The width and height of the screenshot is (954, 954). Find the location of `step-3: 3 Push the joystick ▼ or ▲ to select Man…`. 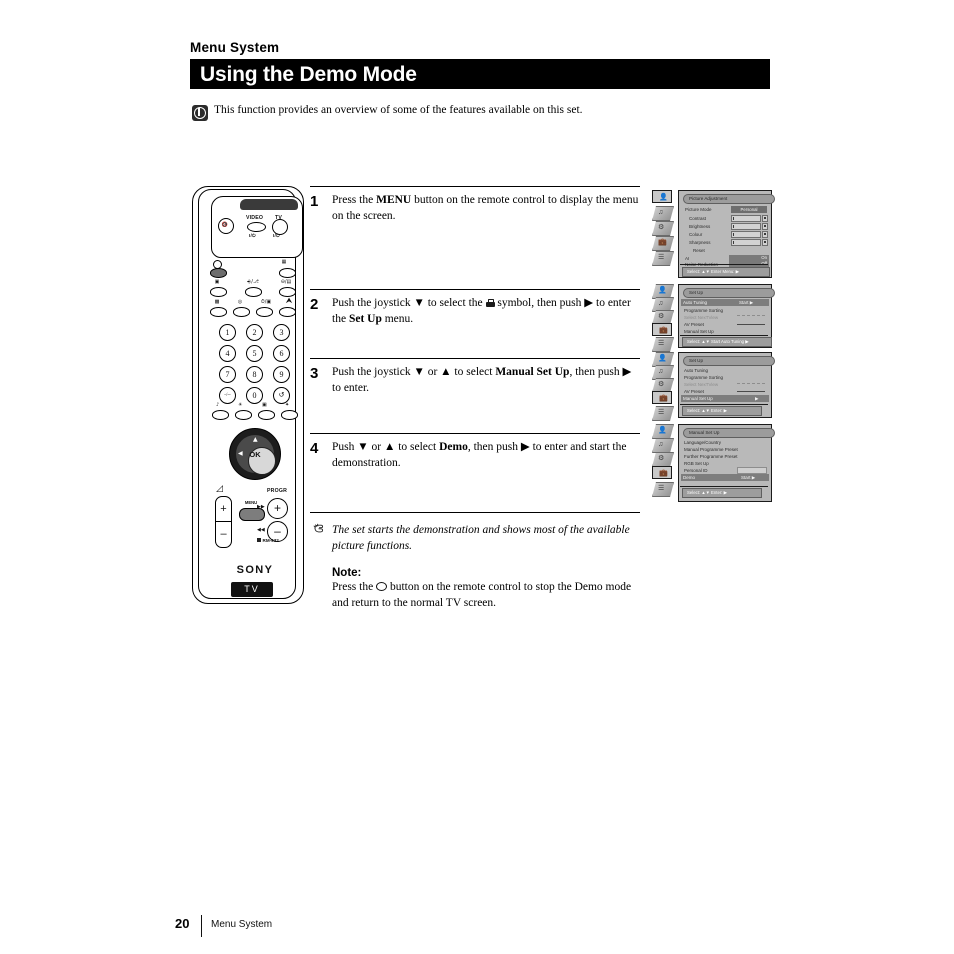

step-3: 3 Push the joystick ▼ or ▲ to select Man… is located at coordinates (475, 395).